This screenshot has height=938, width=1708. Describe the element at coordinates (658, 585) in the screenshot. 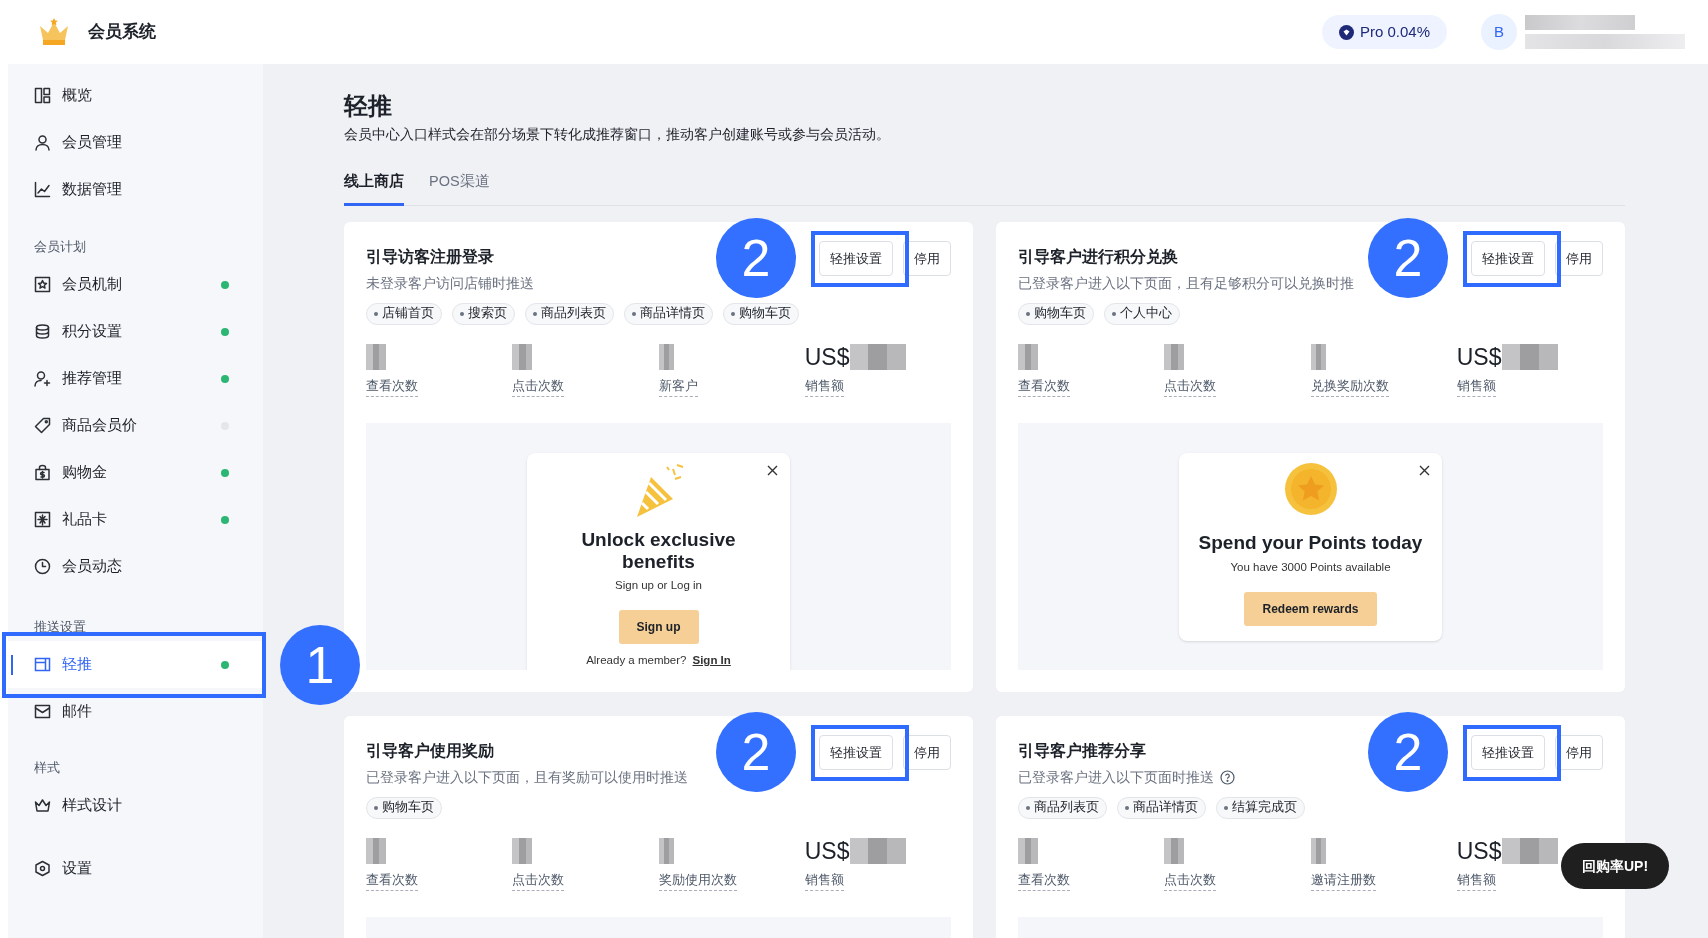

I see `popup-subtitle: Sign up or Log in` at that location.